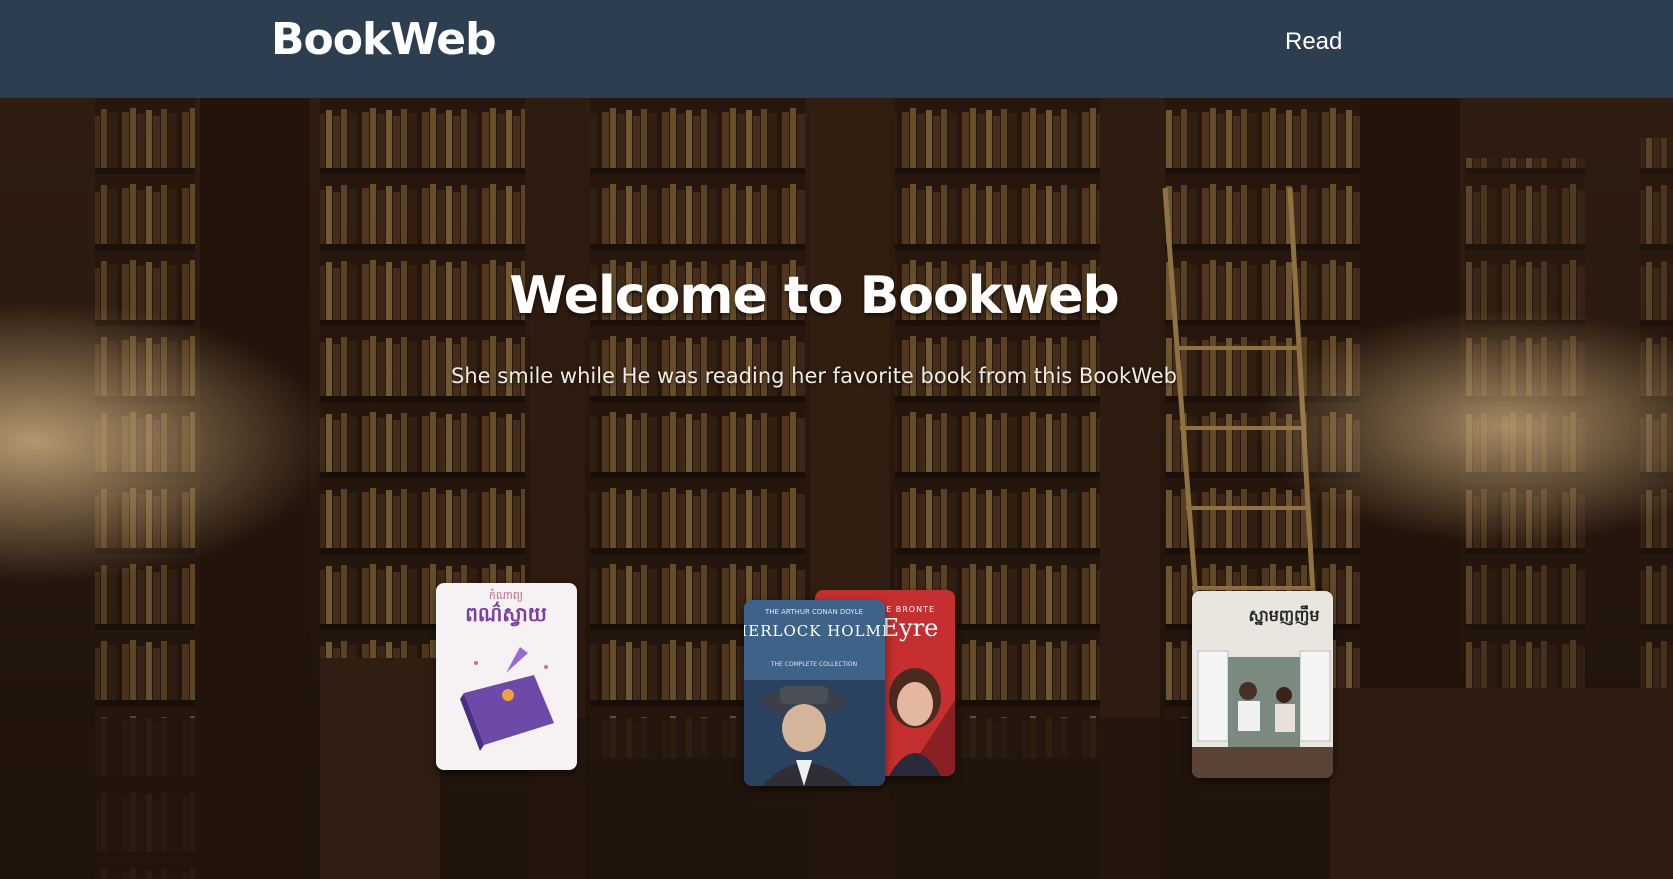  I want to click on navbar: BookWeb Read, so click(836, 49).